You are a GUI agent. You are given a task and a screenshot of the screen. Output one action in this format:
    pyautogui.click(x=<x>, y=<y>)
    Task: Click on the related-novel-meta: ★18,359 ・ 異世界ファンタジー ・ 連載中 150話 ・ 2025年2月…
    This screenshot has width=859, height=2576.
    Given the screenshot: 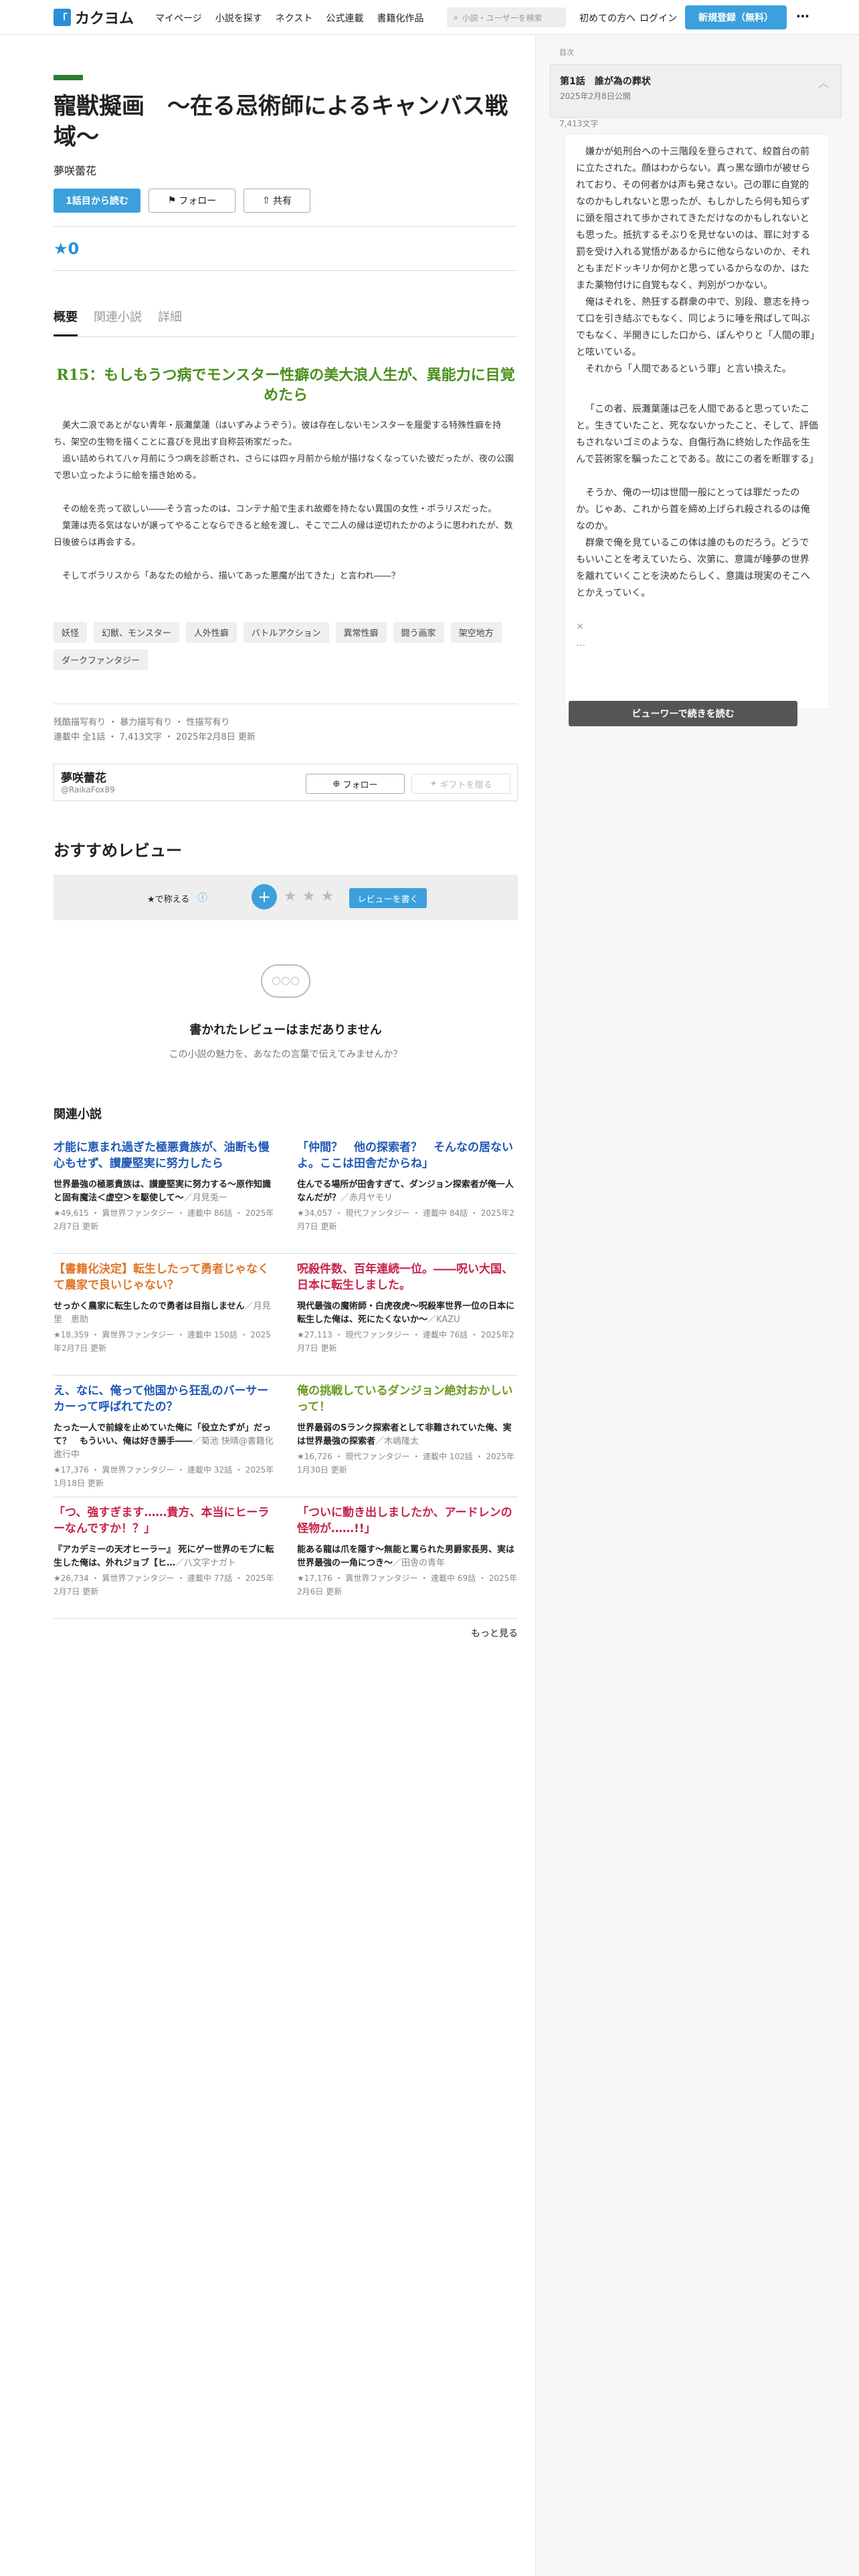 What is the action you would take?
    pyautogui.click(x=162, y=1341)
    